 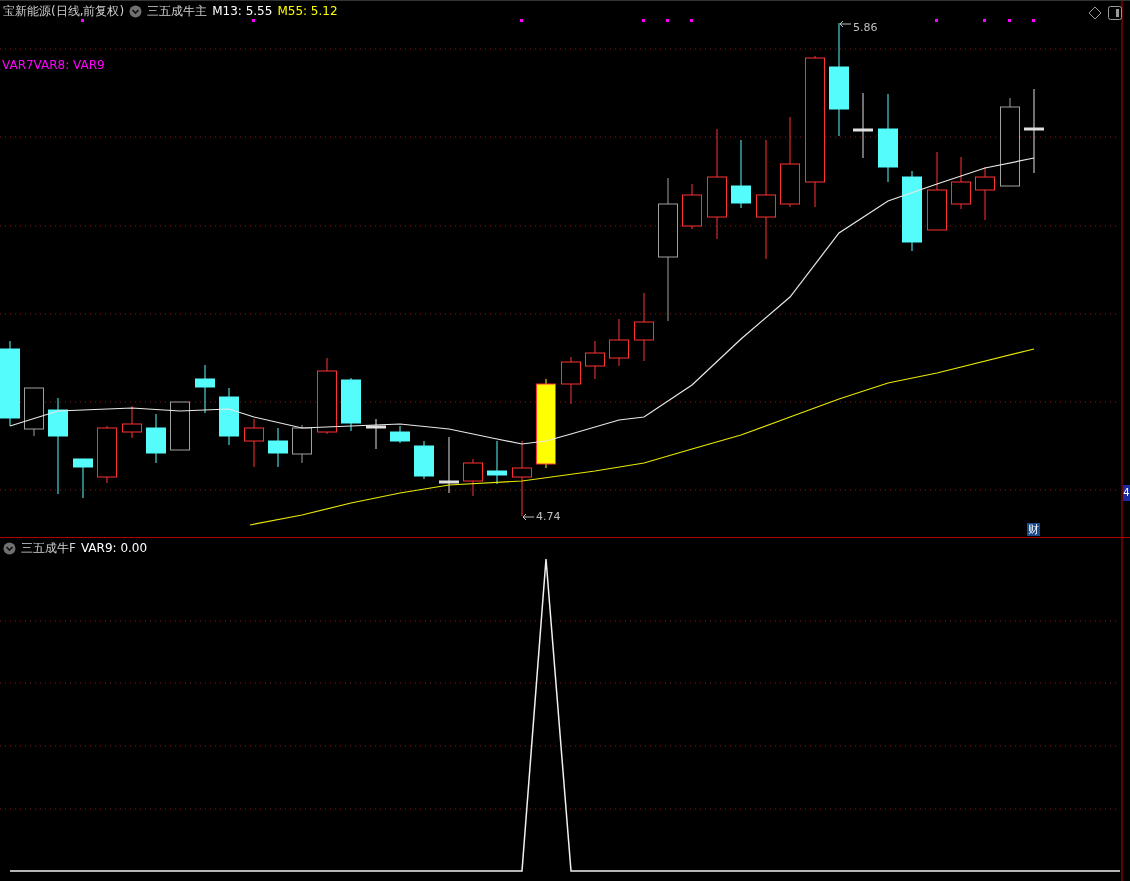 What do you see at coordinates (53, 65) in the screenshot?
I see `indicator-legend: VAR7VAR8: VAR9` at bounding box center [53, 65].